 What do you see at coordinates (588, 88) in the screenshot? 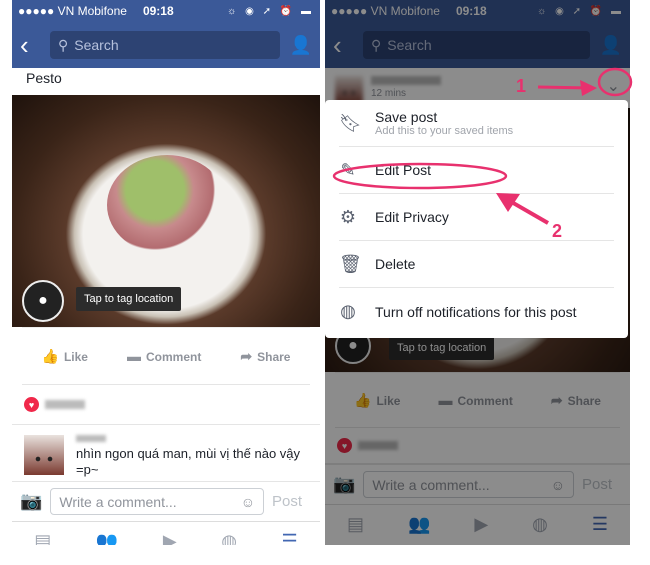
I see `arrow-1-head` at bounding box center [588, 88].